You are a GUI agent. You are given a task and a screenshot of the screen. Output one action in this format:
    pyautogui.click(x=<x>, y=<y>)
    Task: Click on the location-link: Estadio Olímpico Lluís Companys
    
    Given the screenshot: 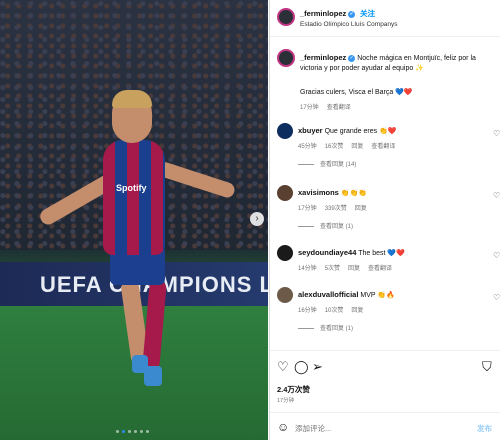 What is the action you would take?
    pyautogui.click(x=349, y=24)
    